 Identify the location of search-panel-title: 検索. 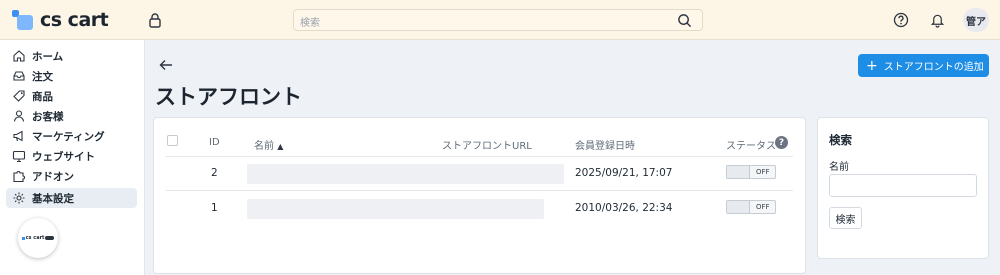
(840, 140).